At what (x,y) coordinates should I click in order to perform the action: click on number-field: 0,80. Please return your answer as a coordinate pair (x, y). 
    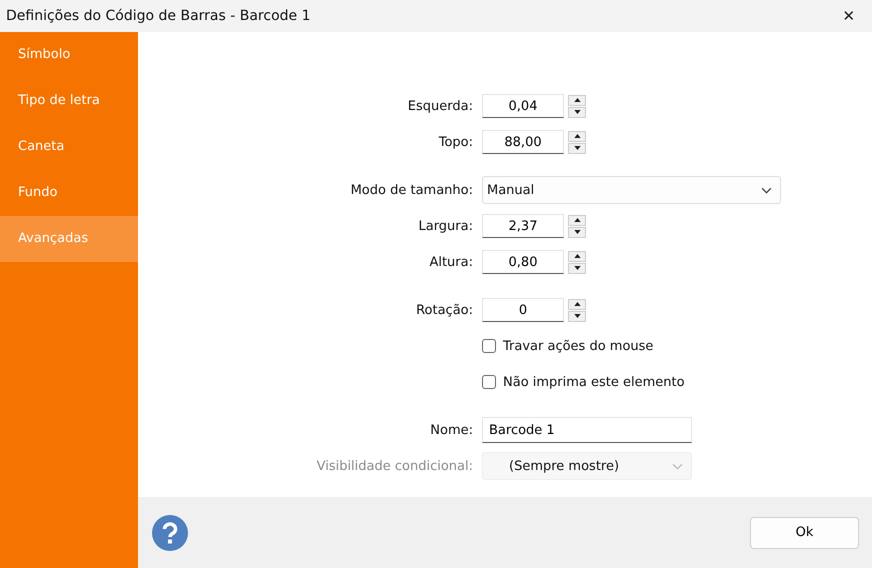
    Looking at the image, I should click on (523, 262).